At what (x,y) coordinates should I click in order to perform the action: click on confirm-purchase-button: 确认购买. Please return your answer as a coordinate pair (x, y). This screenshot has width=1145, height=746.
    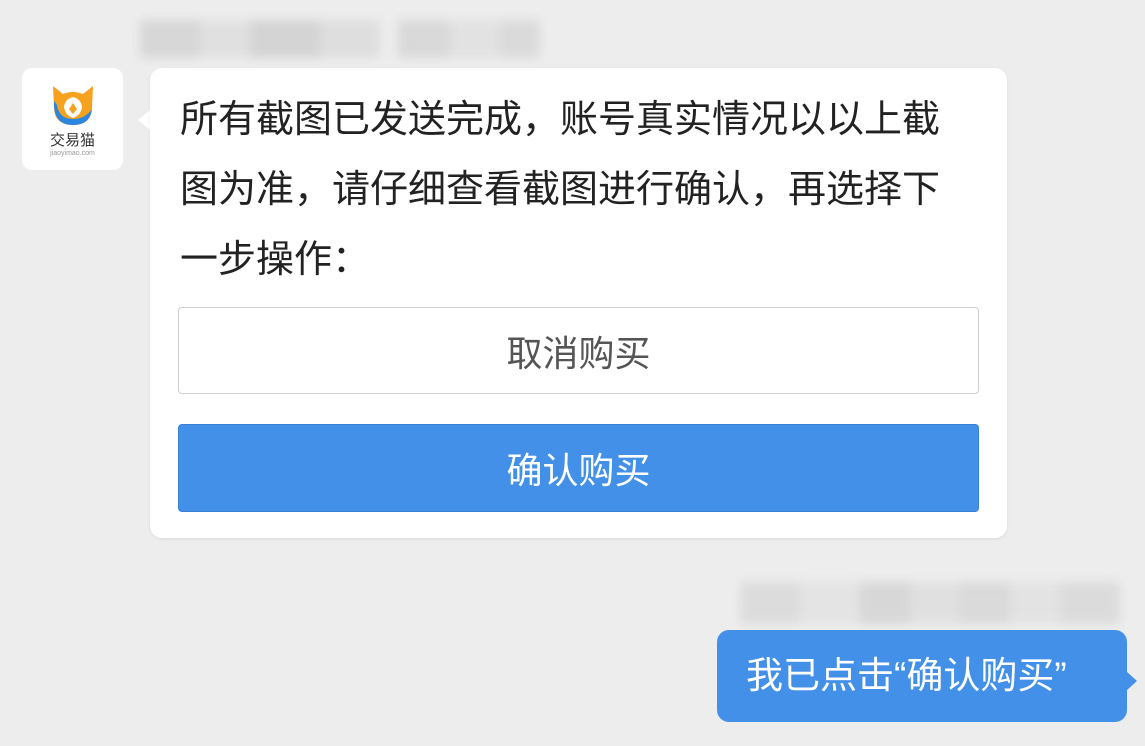
    Looking at the image, I should click on (578, 468).